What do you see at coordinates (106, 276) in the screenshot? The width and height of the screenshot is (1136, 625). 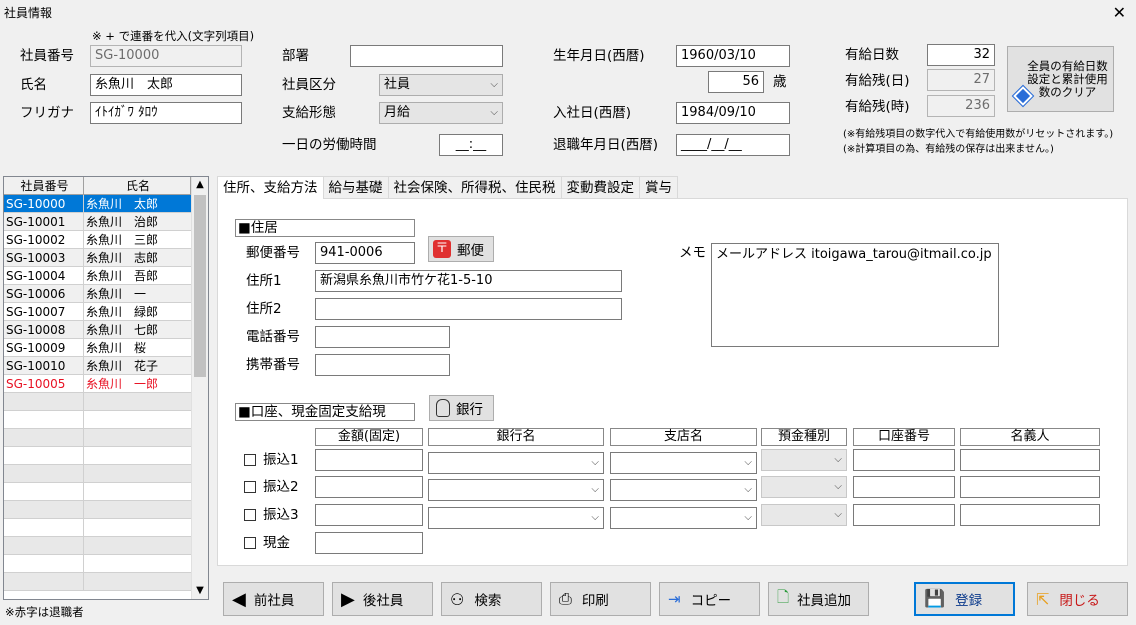 I see `table-row: SG-10004 糸魚川 吾郎` at bounding box center [106, 276].